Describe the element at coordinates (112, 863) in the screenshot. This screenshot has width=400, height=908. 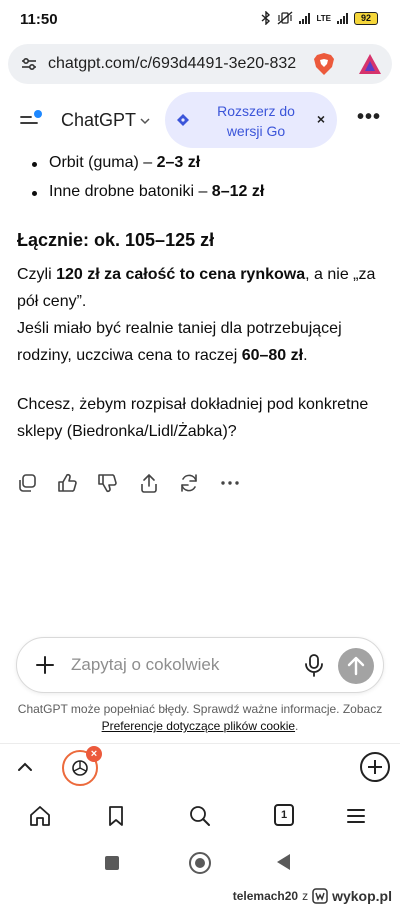
I see `recents-icon` at that location.